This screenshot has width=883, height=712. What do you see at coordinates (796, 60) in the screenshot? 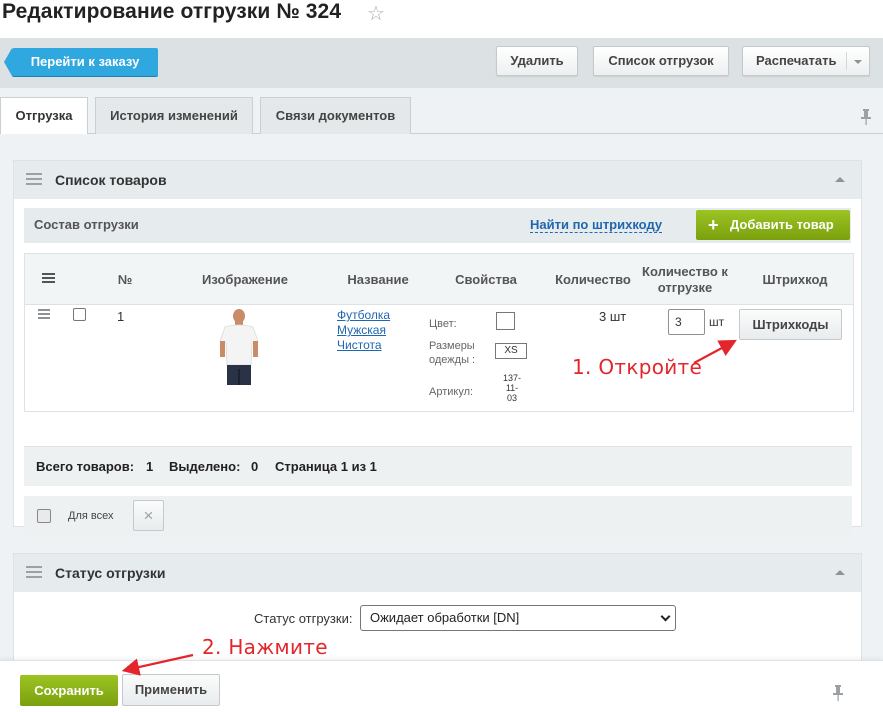
I see `print-button-label: Распечатать` at bounding box center [796, 60].